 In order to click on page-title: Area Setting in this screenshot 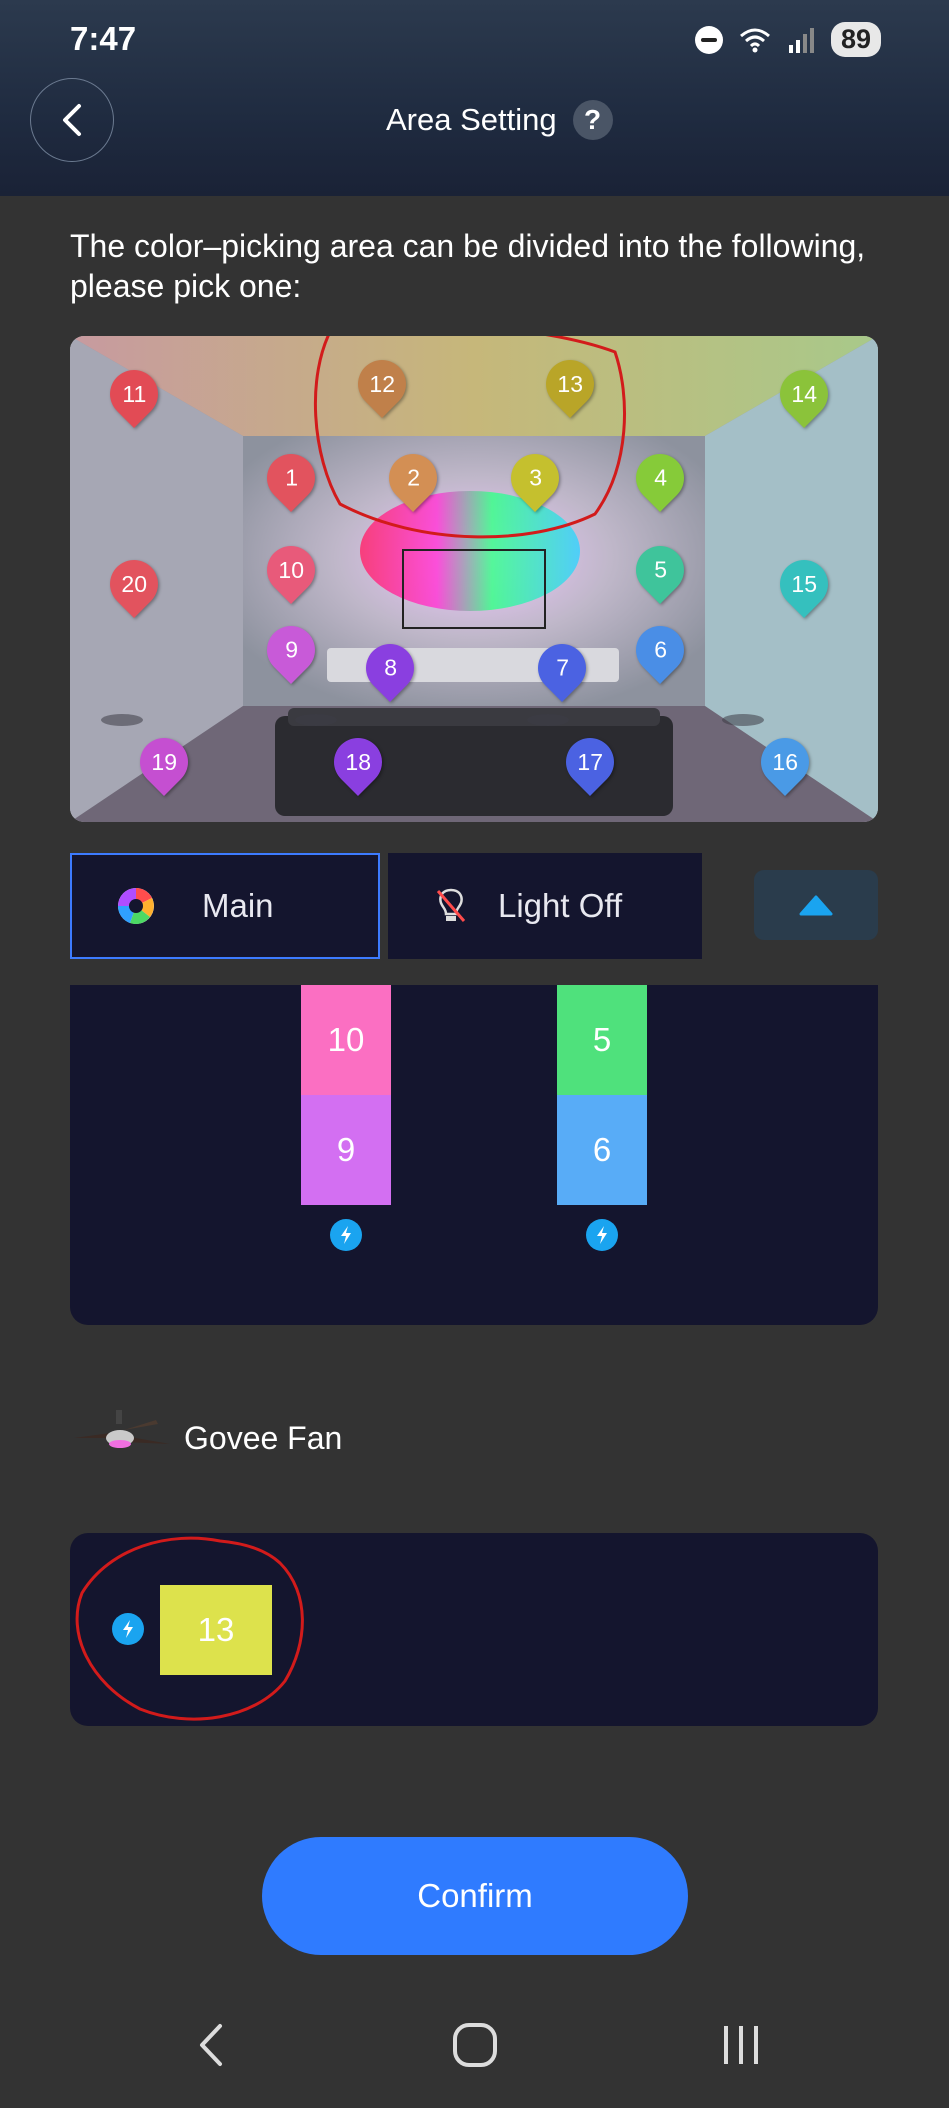, I will do `click(471, 119)`.